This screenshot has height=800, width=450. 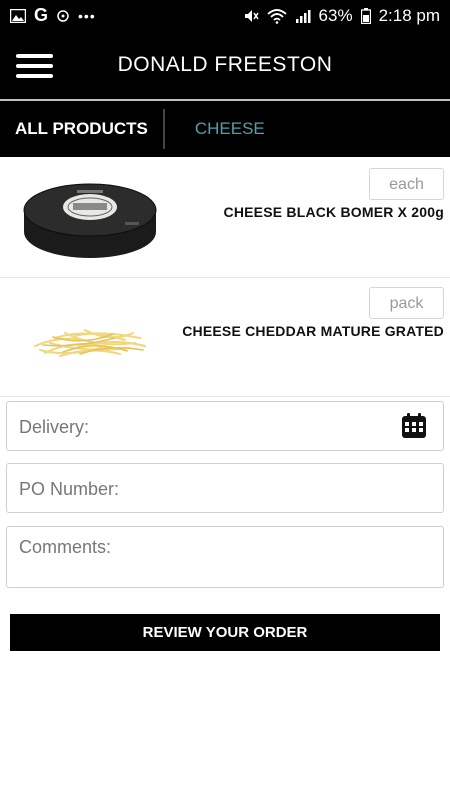 What do you see at coordinates (90, 343) in the screenshot?
I see `product-image-grated-cheddar` at bounding box center [90, 343].